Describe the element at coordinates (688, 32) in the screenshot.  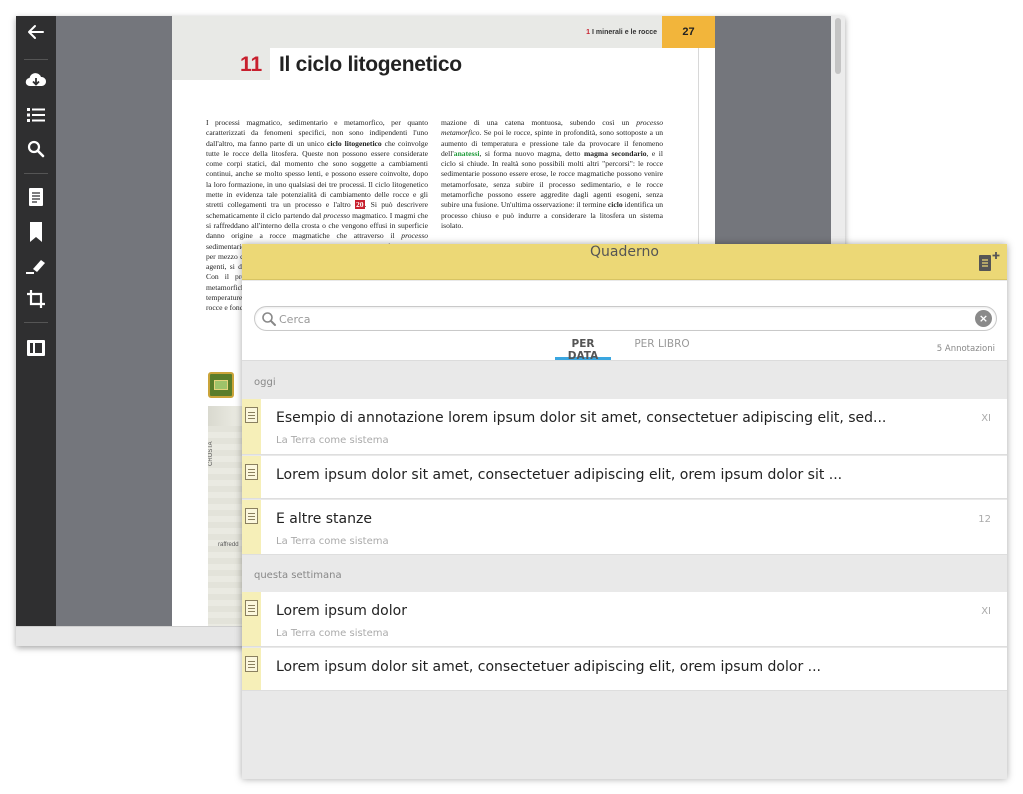
I see `page-number: 27` at that location.